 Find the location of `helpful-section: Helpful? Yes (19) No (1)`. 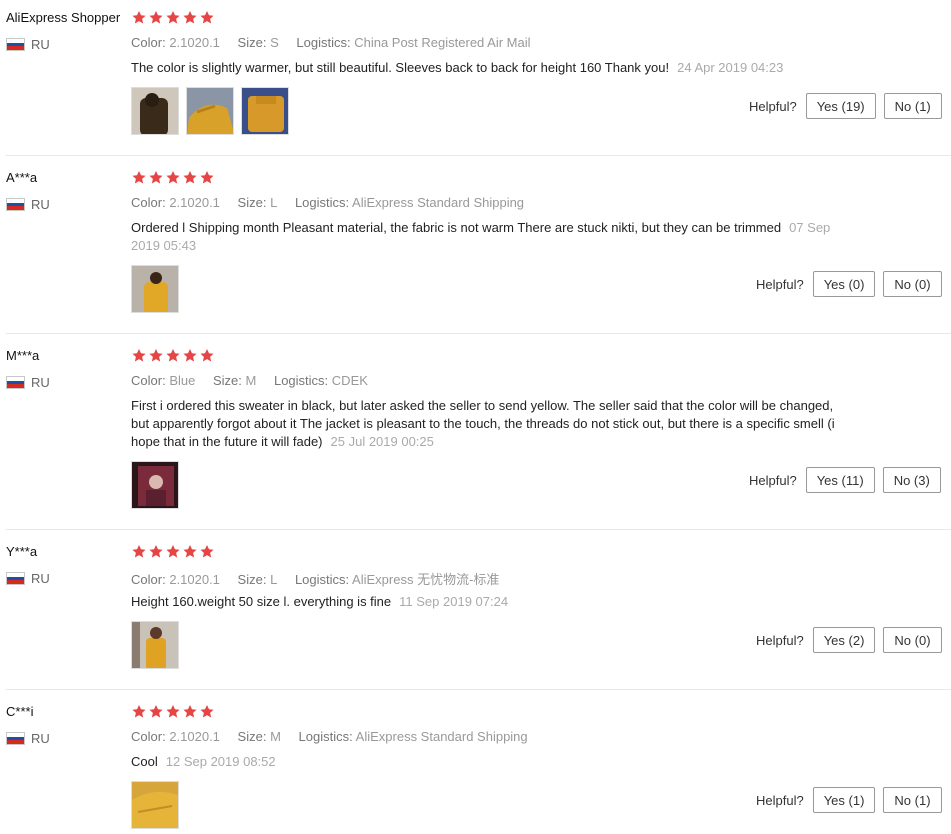

helpful-section: Helpful? Yes (19) No (1) is located at coordinates (845, 106).